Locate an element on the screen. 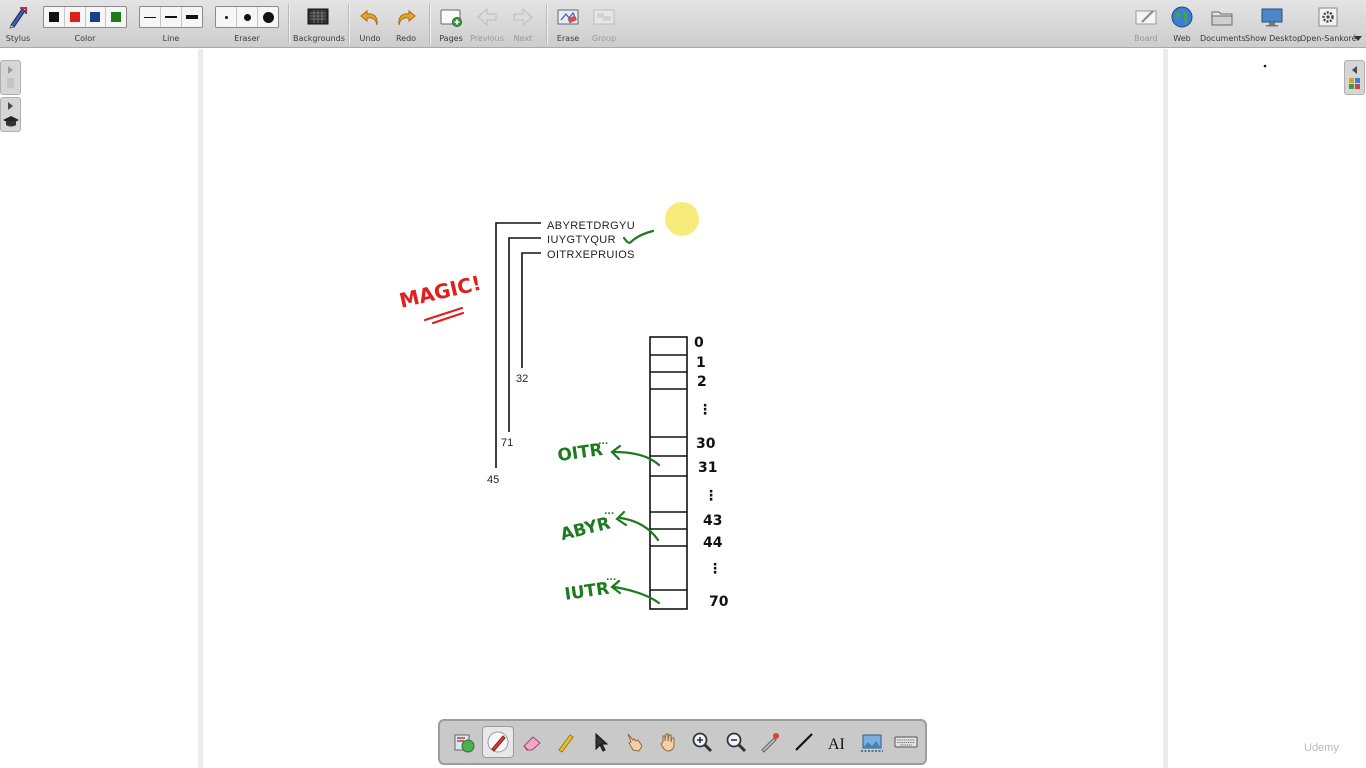  zoom-out-icon is located at coordinates (736, 742).